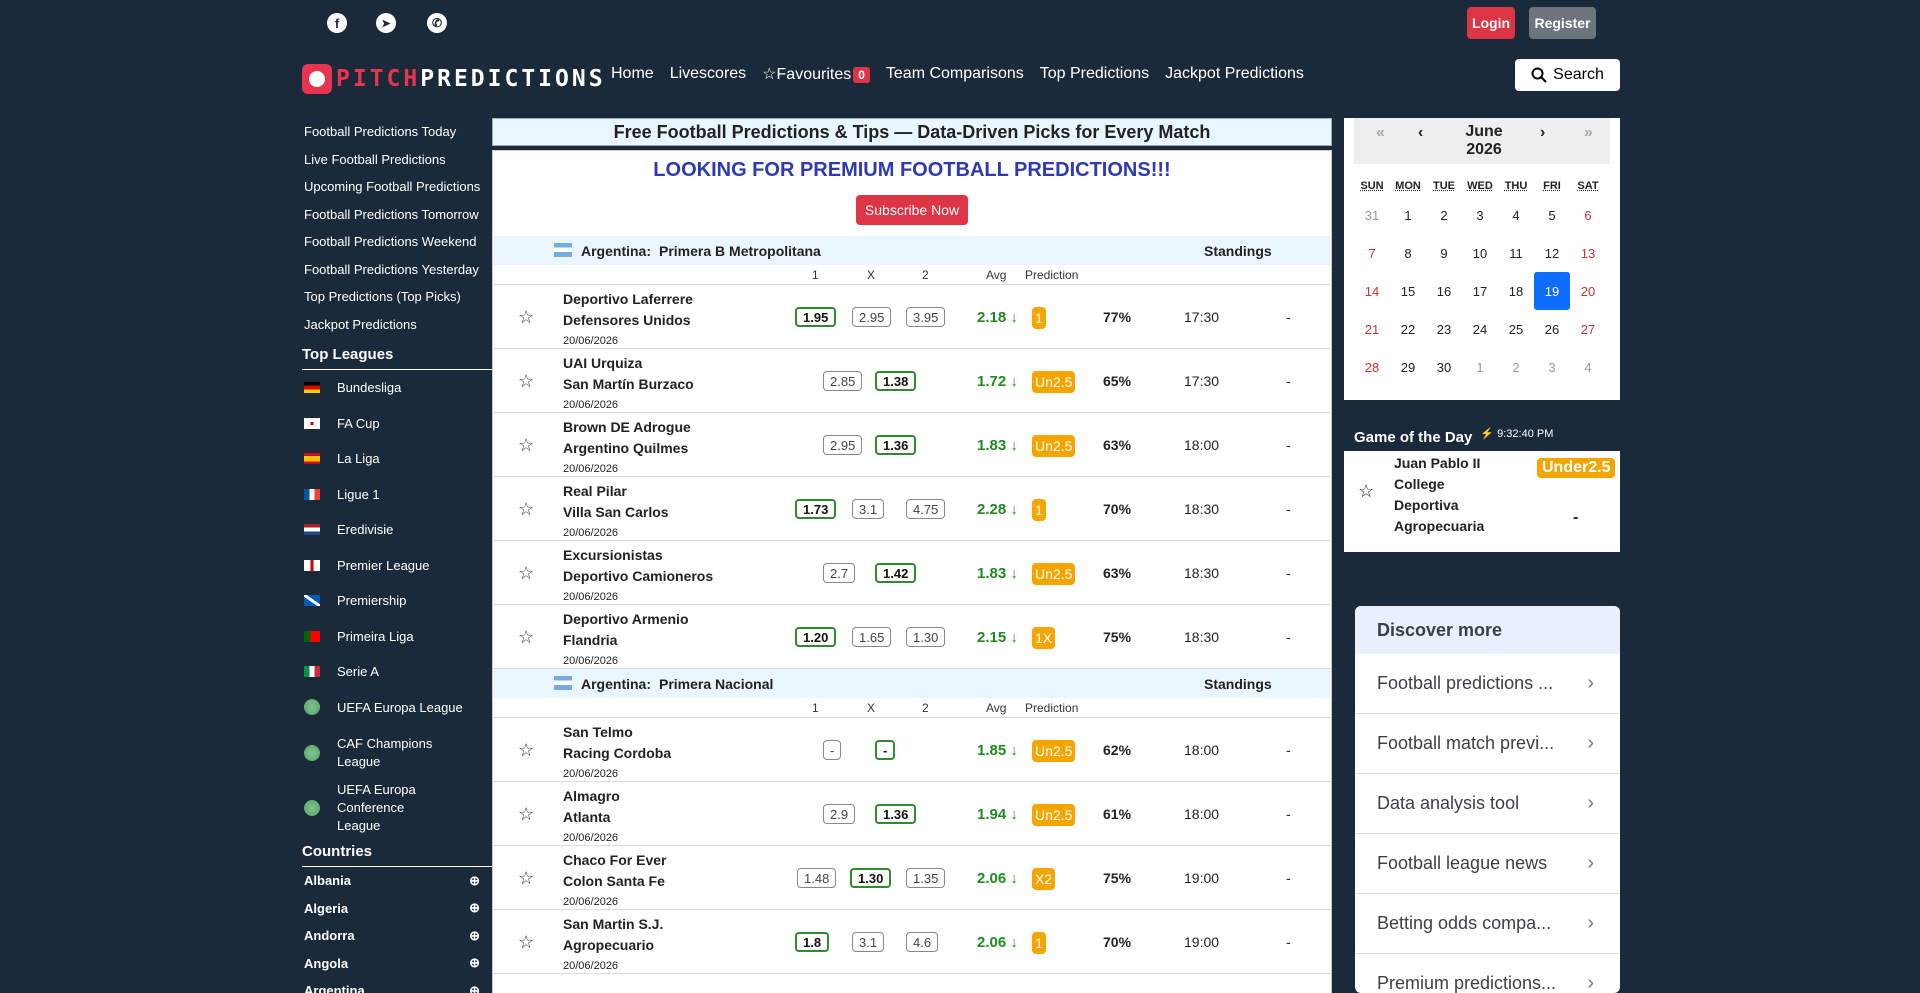  Describe the element at coordinates (816, 317) in the screenshot. I see `odds-home: 1.95` at that location.